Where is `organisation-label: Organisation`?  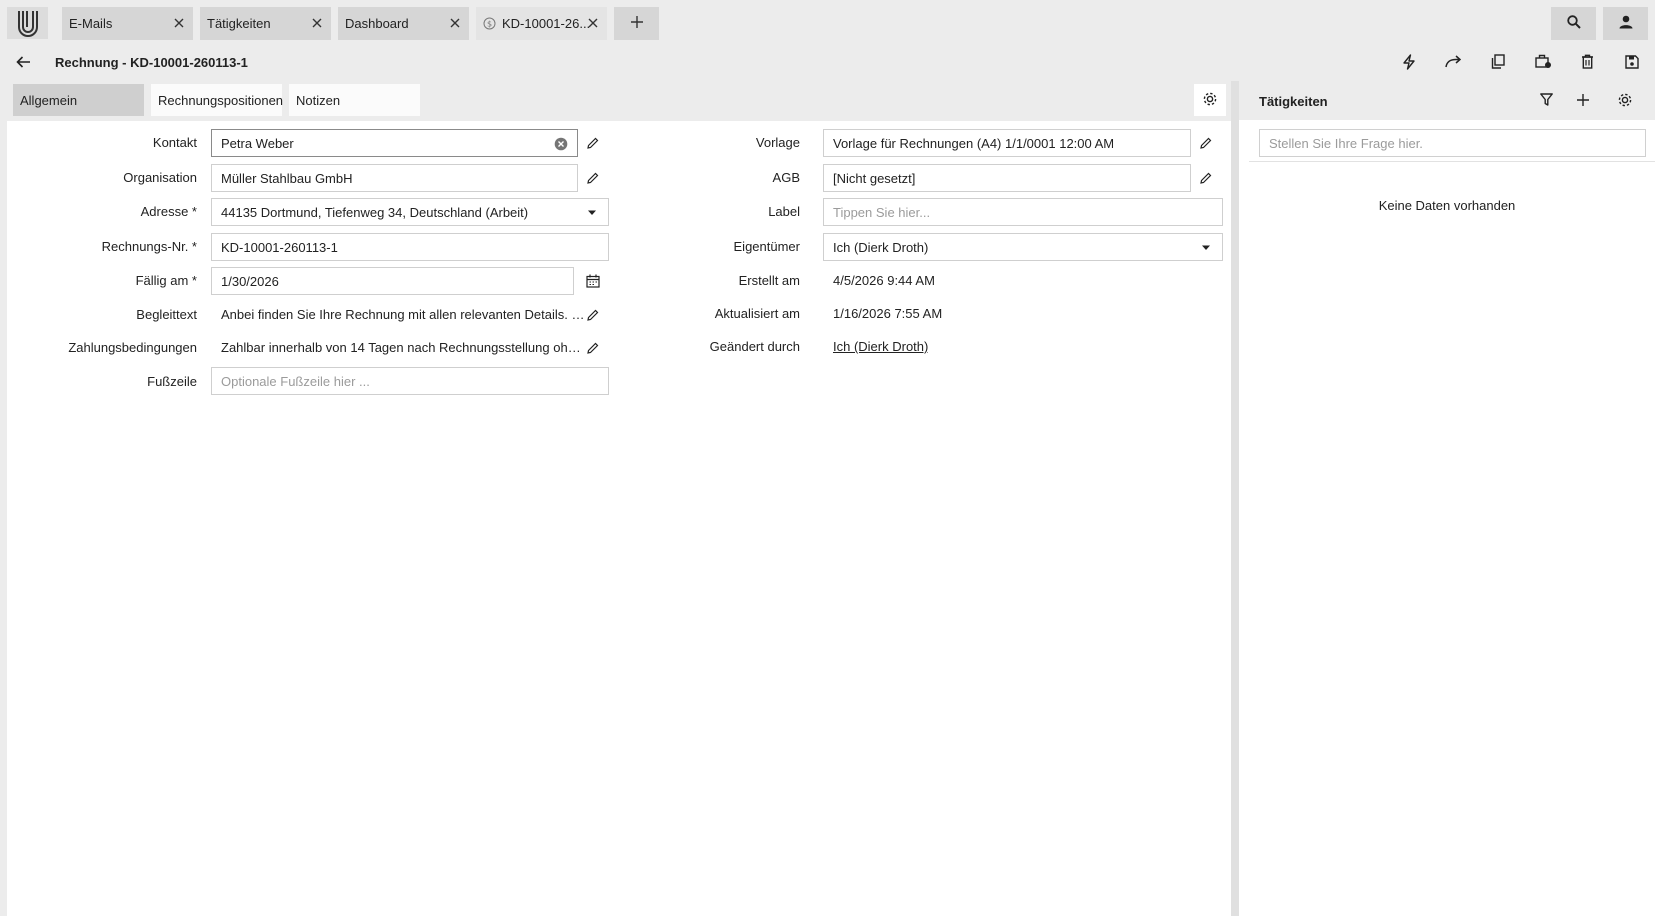 organisation-label: Organisation is located at coordinates (160, 177).